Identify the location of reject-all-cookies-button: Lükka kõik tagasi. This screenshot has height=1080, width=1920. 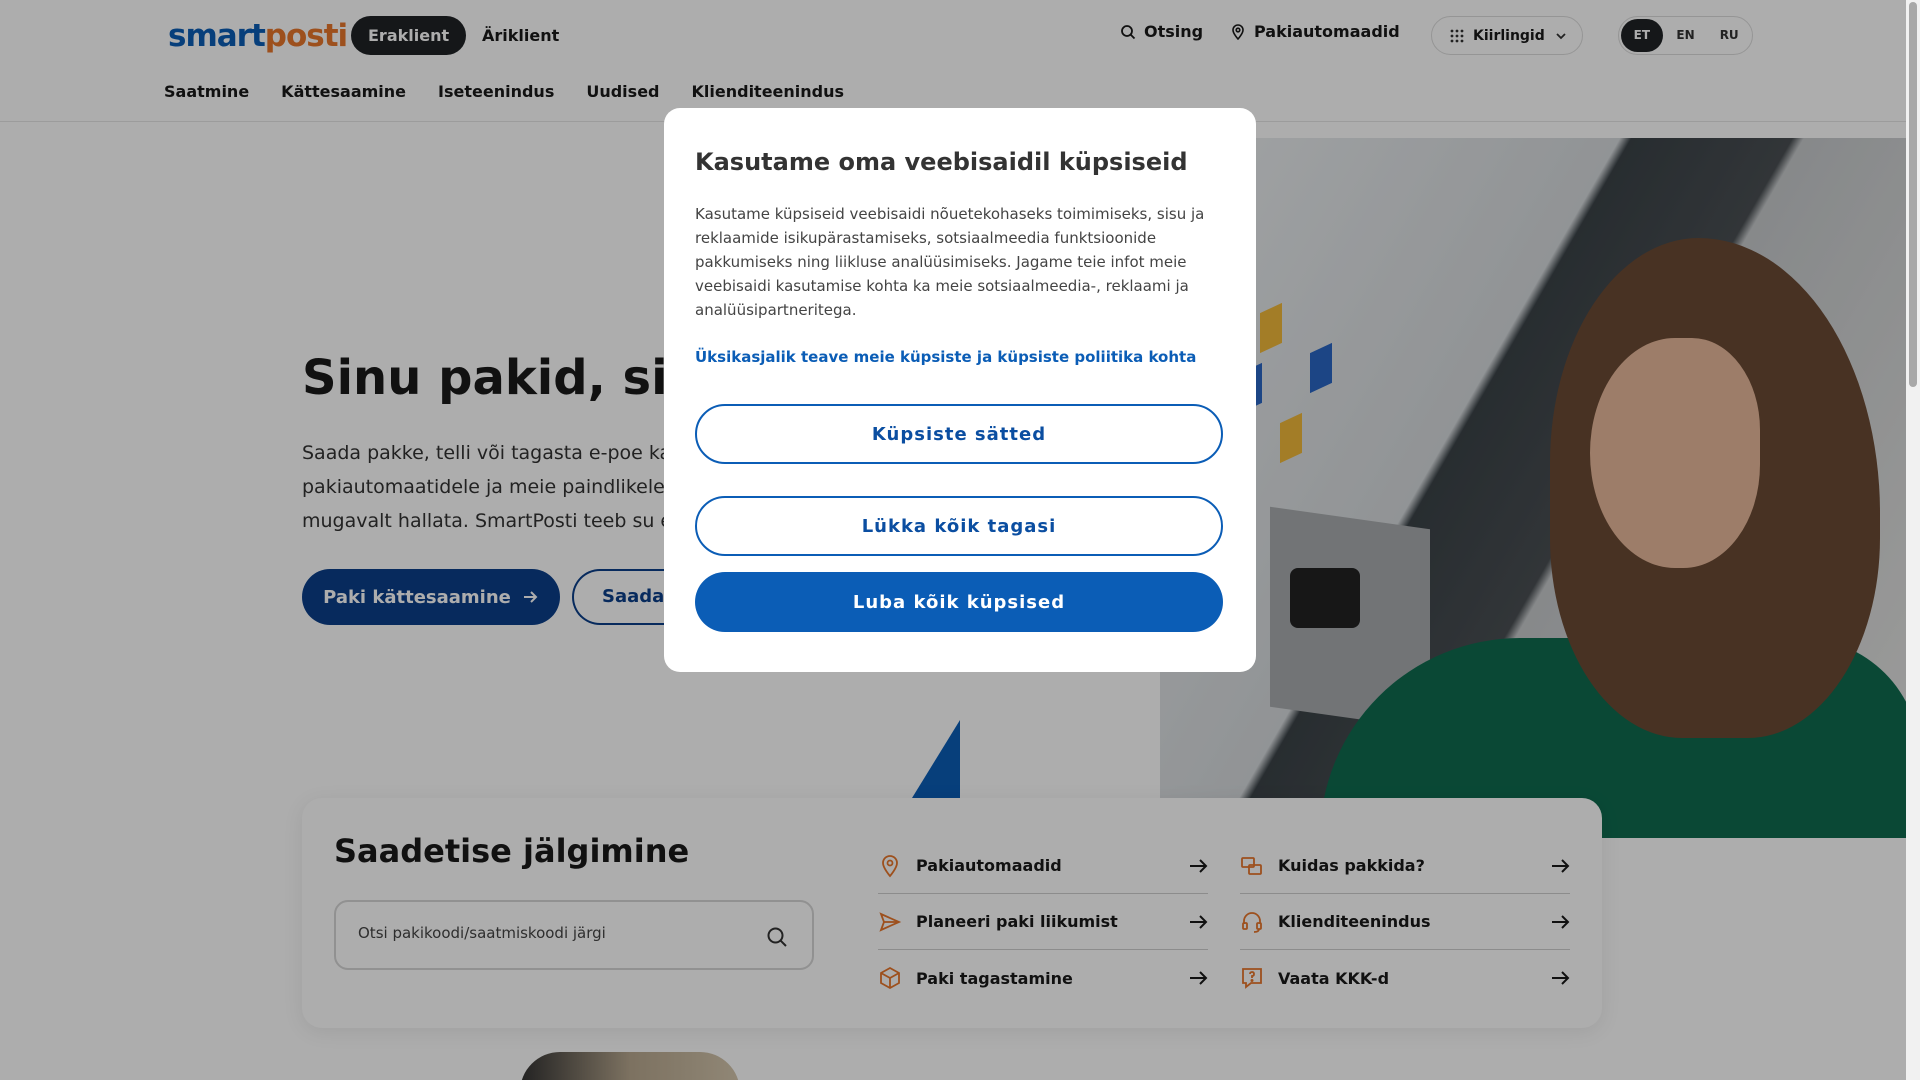
(959, 526).